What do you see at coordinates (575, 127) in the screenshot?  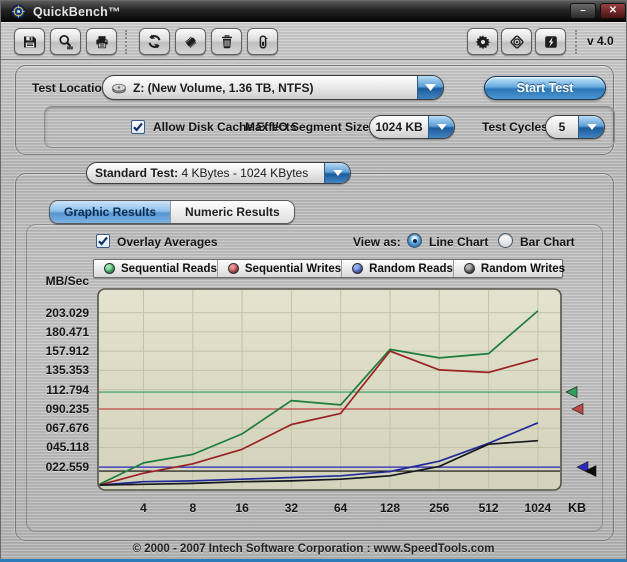 I see `test-cycles-dropdown: 5` at bounding box center [575, 127].